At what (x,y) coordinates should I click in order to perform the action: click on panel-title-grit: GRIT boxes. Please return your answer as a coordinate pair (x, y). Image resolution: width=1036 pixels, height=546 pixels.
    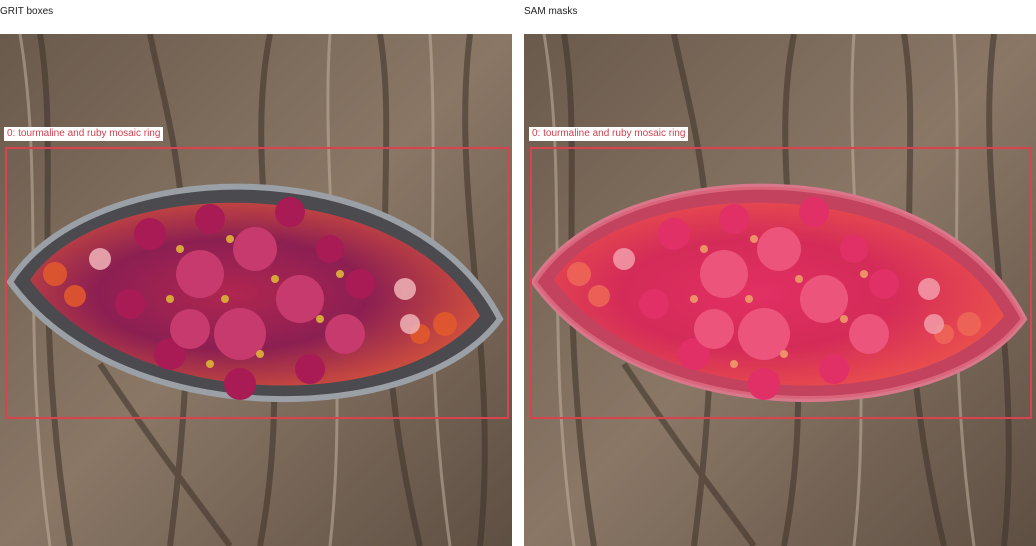
    Looking at the image, I should click on (27, 11).